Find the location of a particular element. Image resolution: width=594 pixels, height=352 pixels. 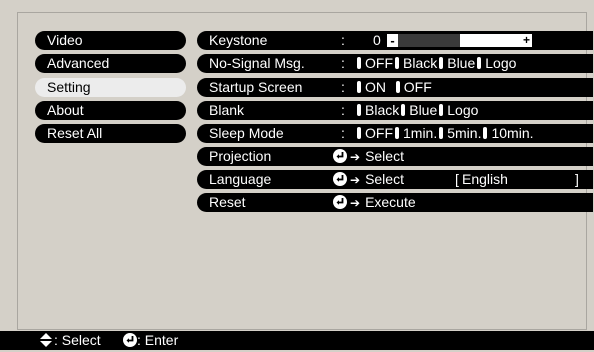

setting-blank: Blank : Black Blue Logo is located at coordinates (395, 110).